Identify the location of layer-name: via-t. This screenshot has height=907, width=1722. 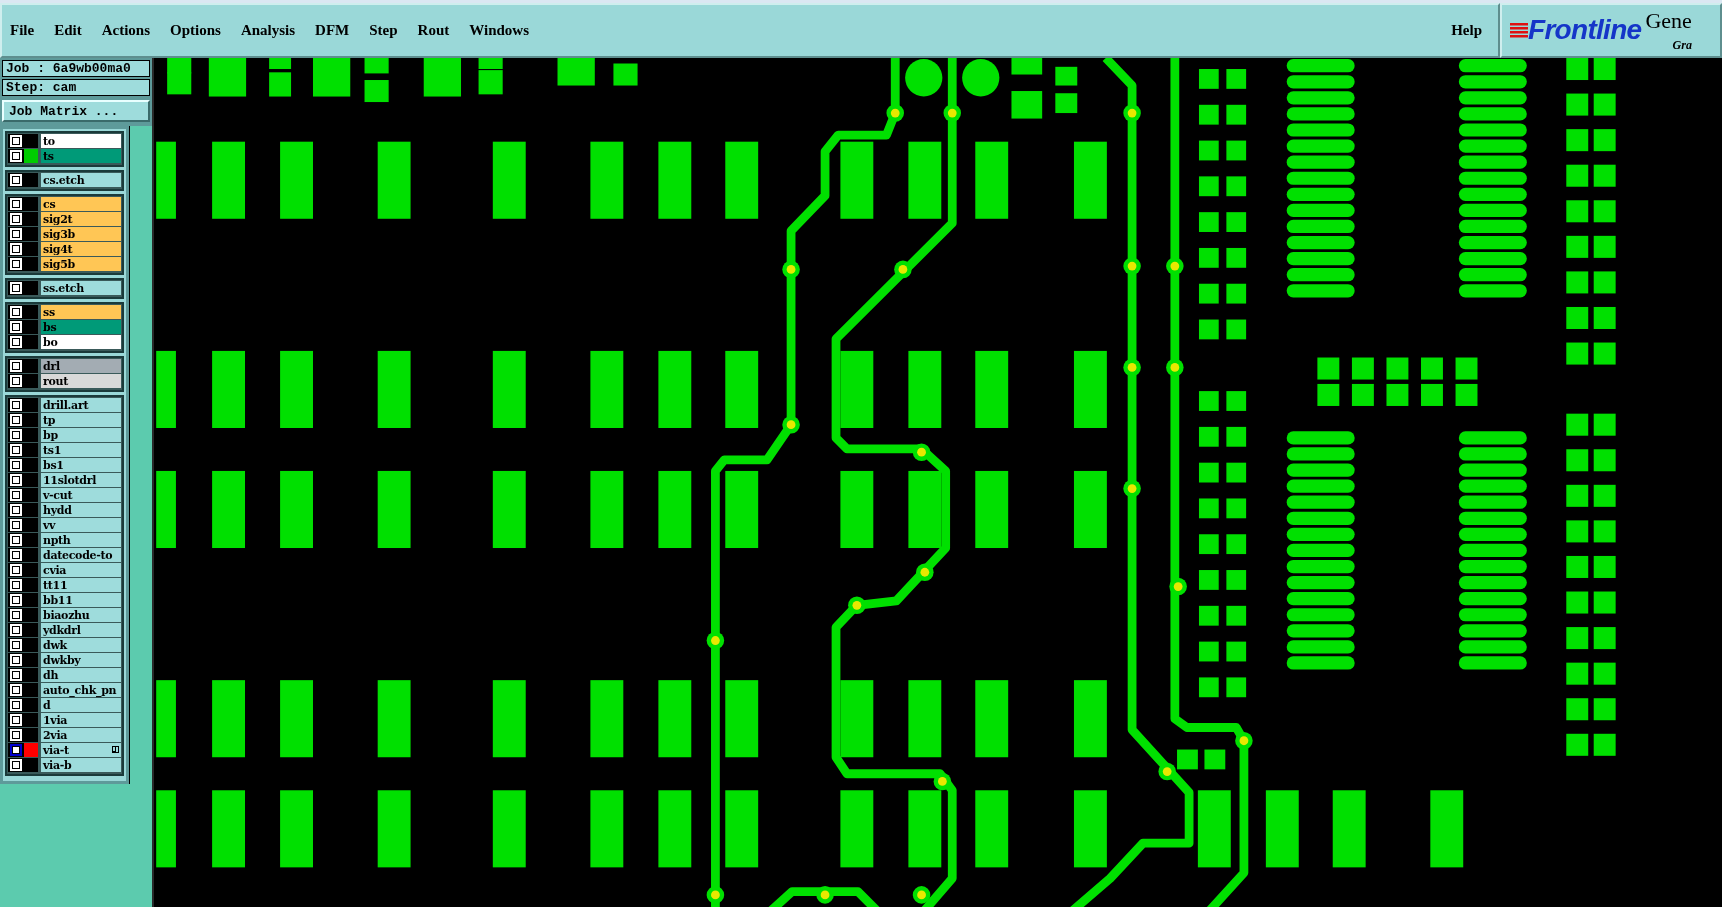
(81, 750).